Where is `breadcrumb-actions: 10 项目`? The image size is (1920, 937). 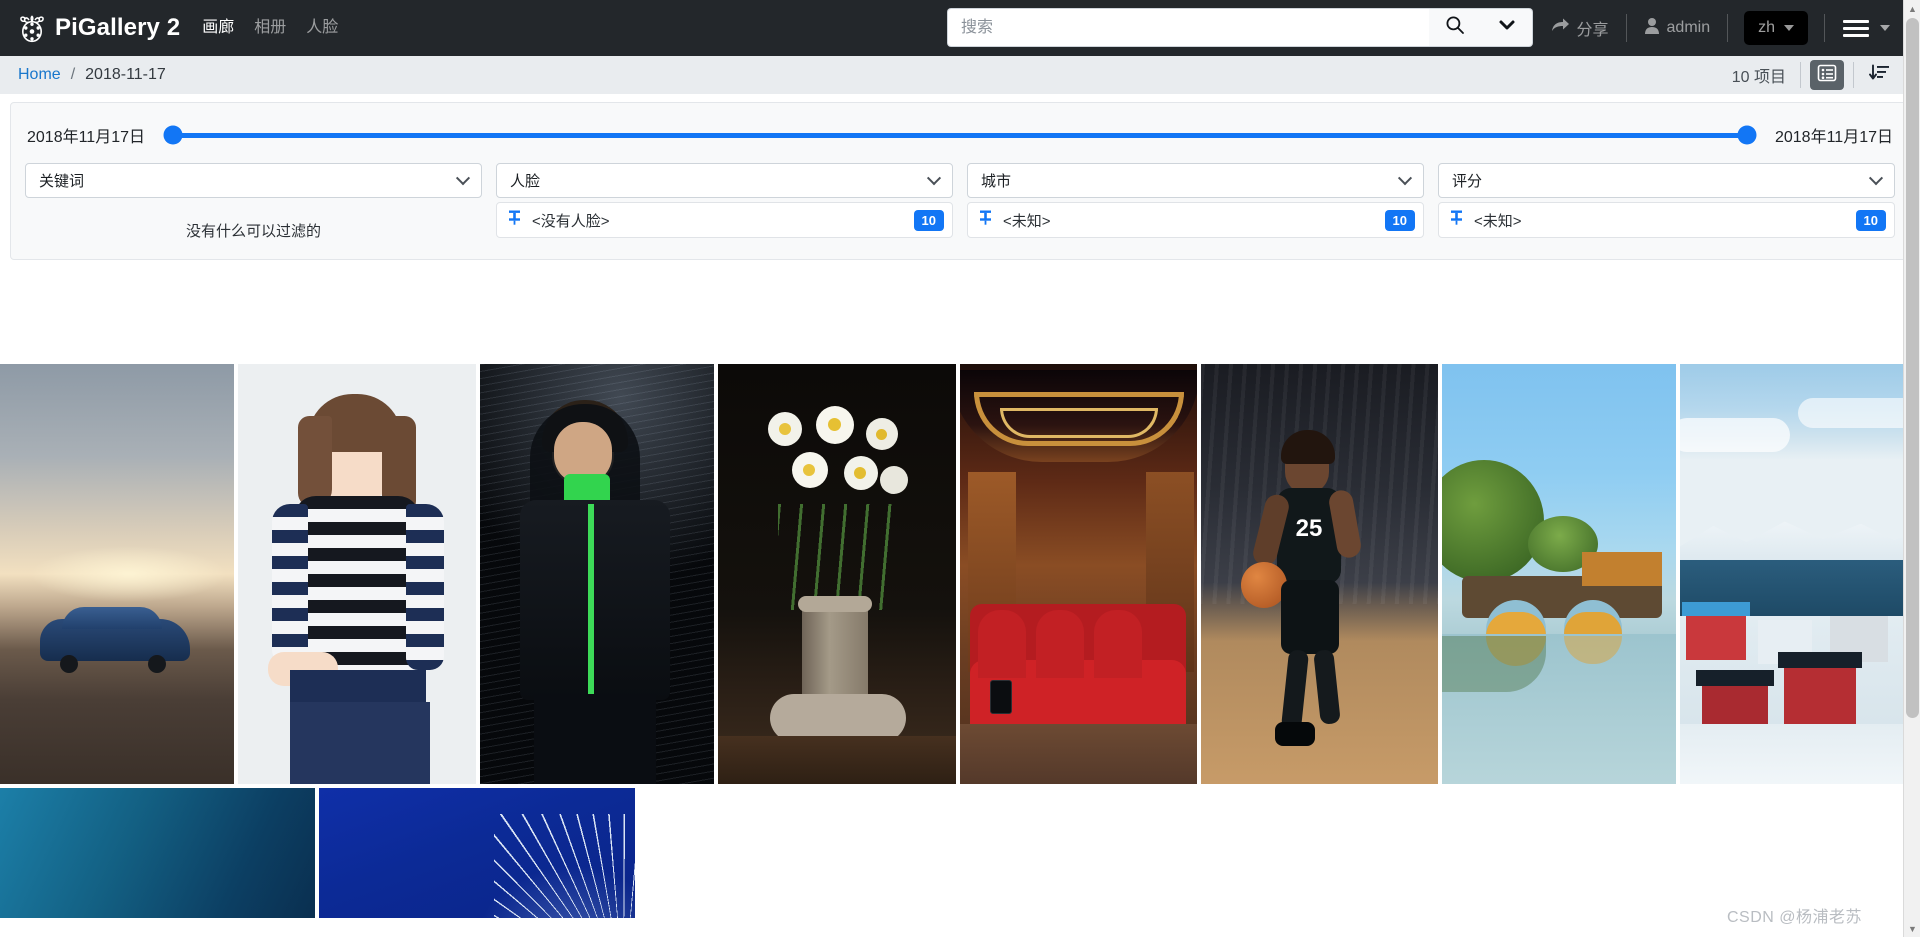 breadcrumb-actions: 10 项目 is located at coordinates (1819, 75).